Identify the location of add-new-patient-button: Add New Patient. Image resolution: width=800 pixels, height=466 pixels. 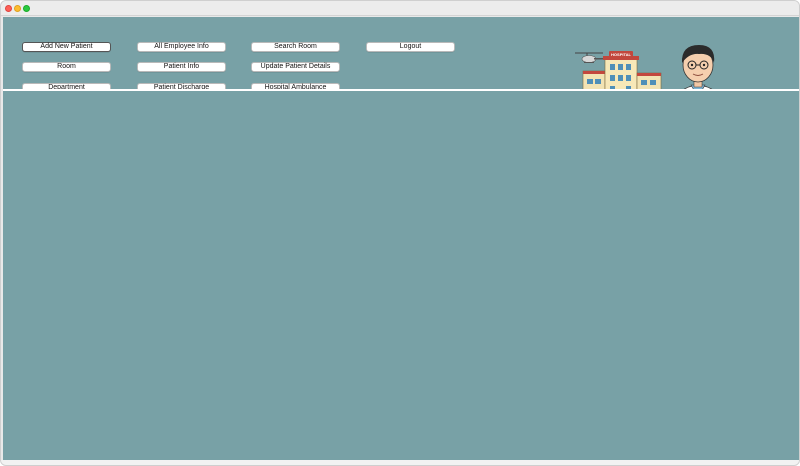
(66, 47).